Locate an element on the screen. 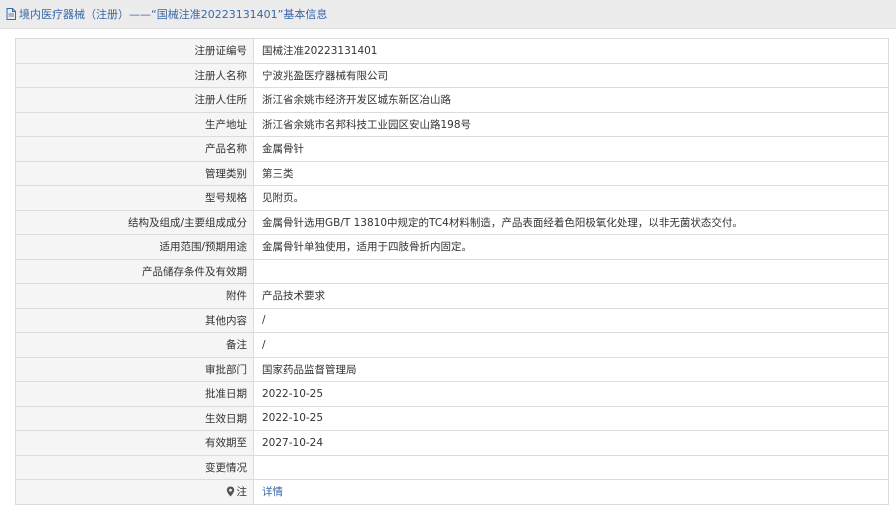  row-label: 附件 is located at coordinates (134, 296).